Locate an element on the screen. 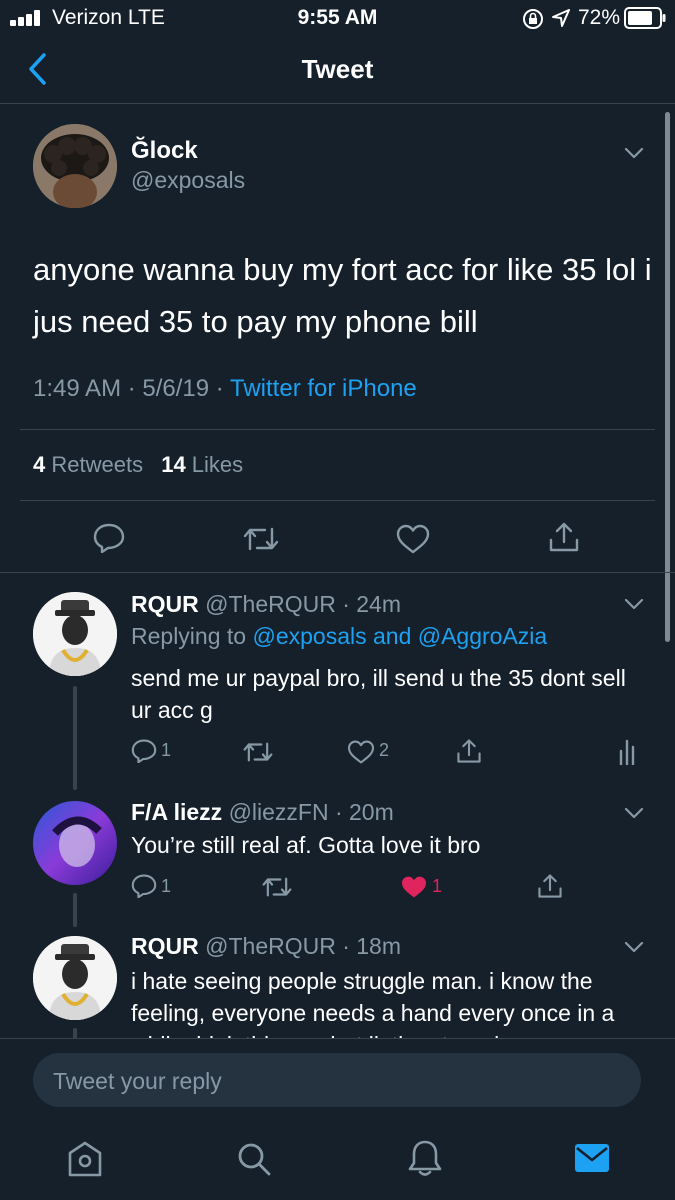  reply-composer-placeholder: Tweet your reply is located at coordinates (137, 1081).